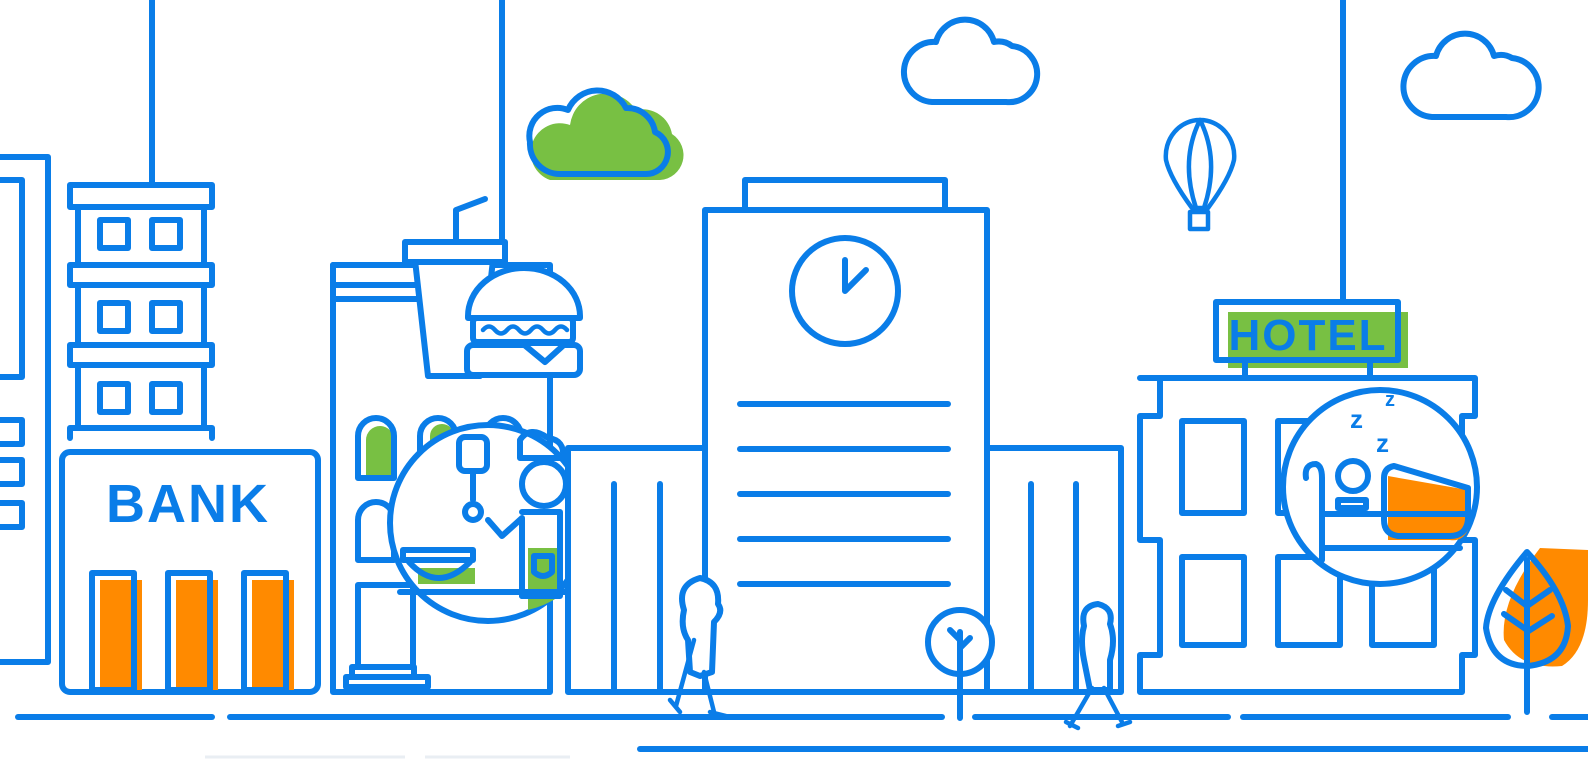 The image size is (1588, 765). Describe the element at coordinates (25, 409) in the screenshot. I see `left-edge-building` at that location.